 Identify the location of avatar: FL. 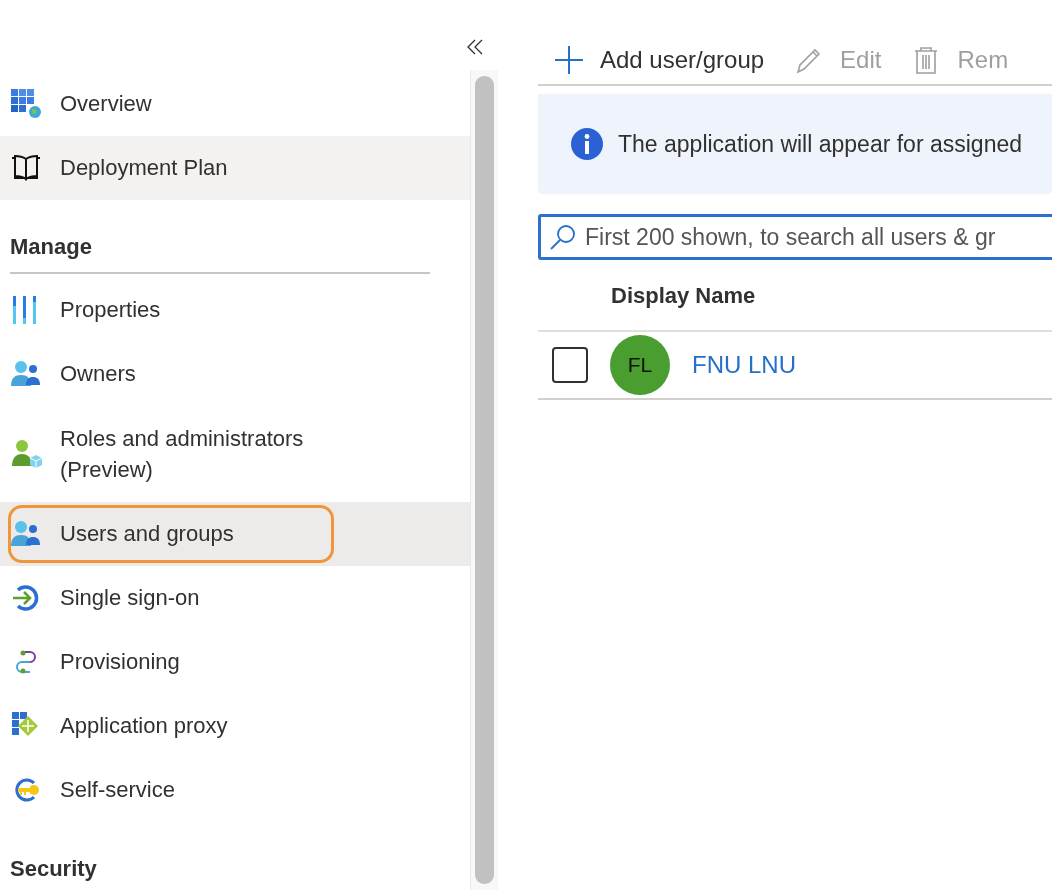
(640, 365).